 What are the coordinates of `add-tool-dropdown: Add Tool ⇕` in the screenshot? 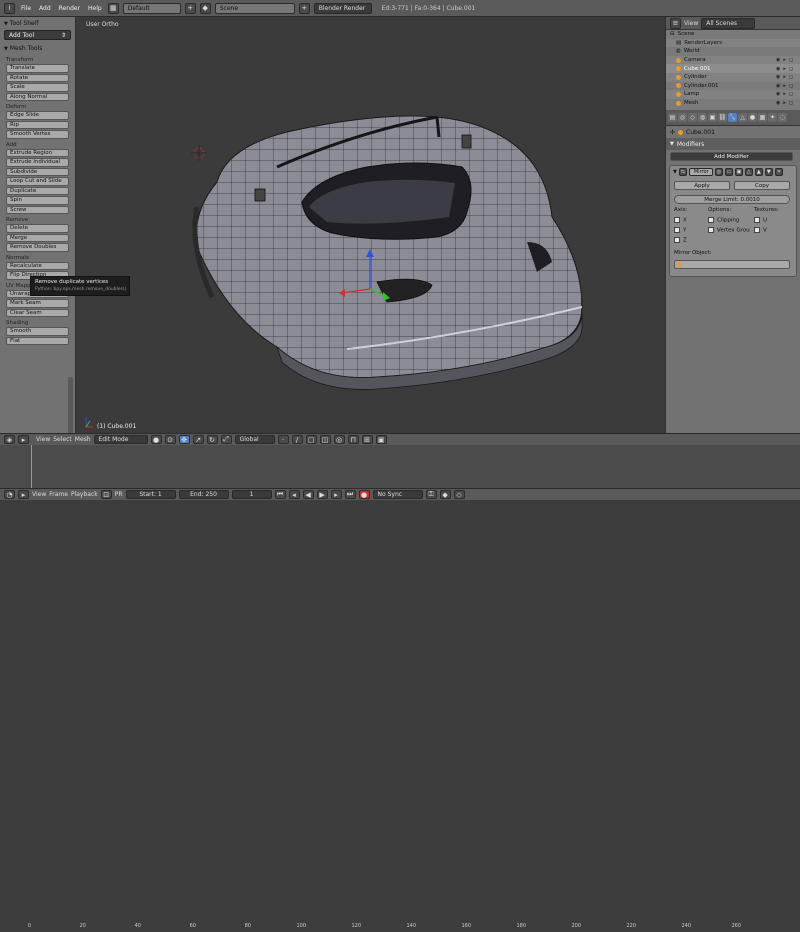 It's located at (37, 35).